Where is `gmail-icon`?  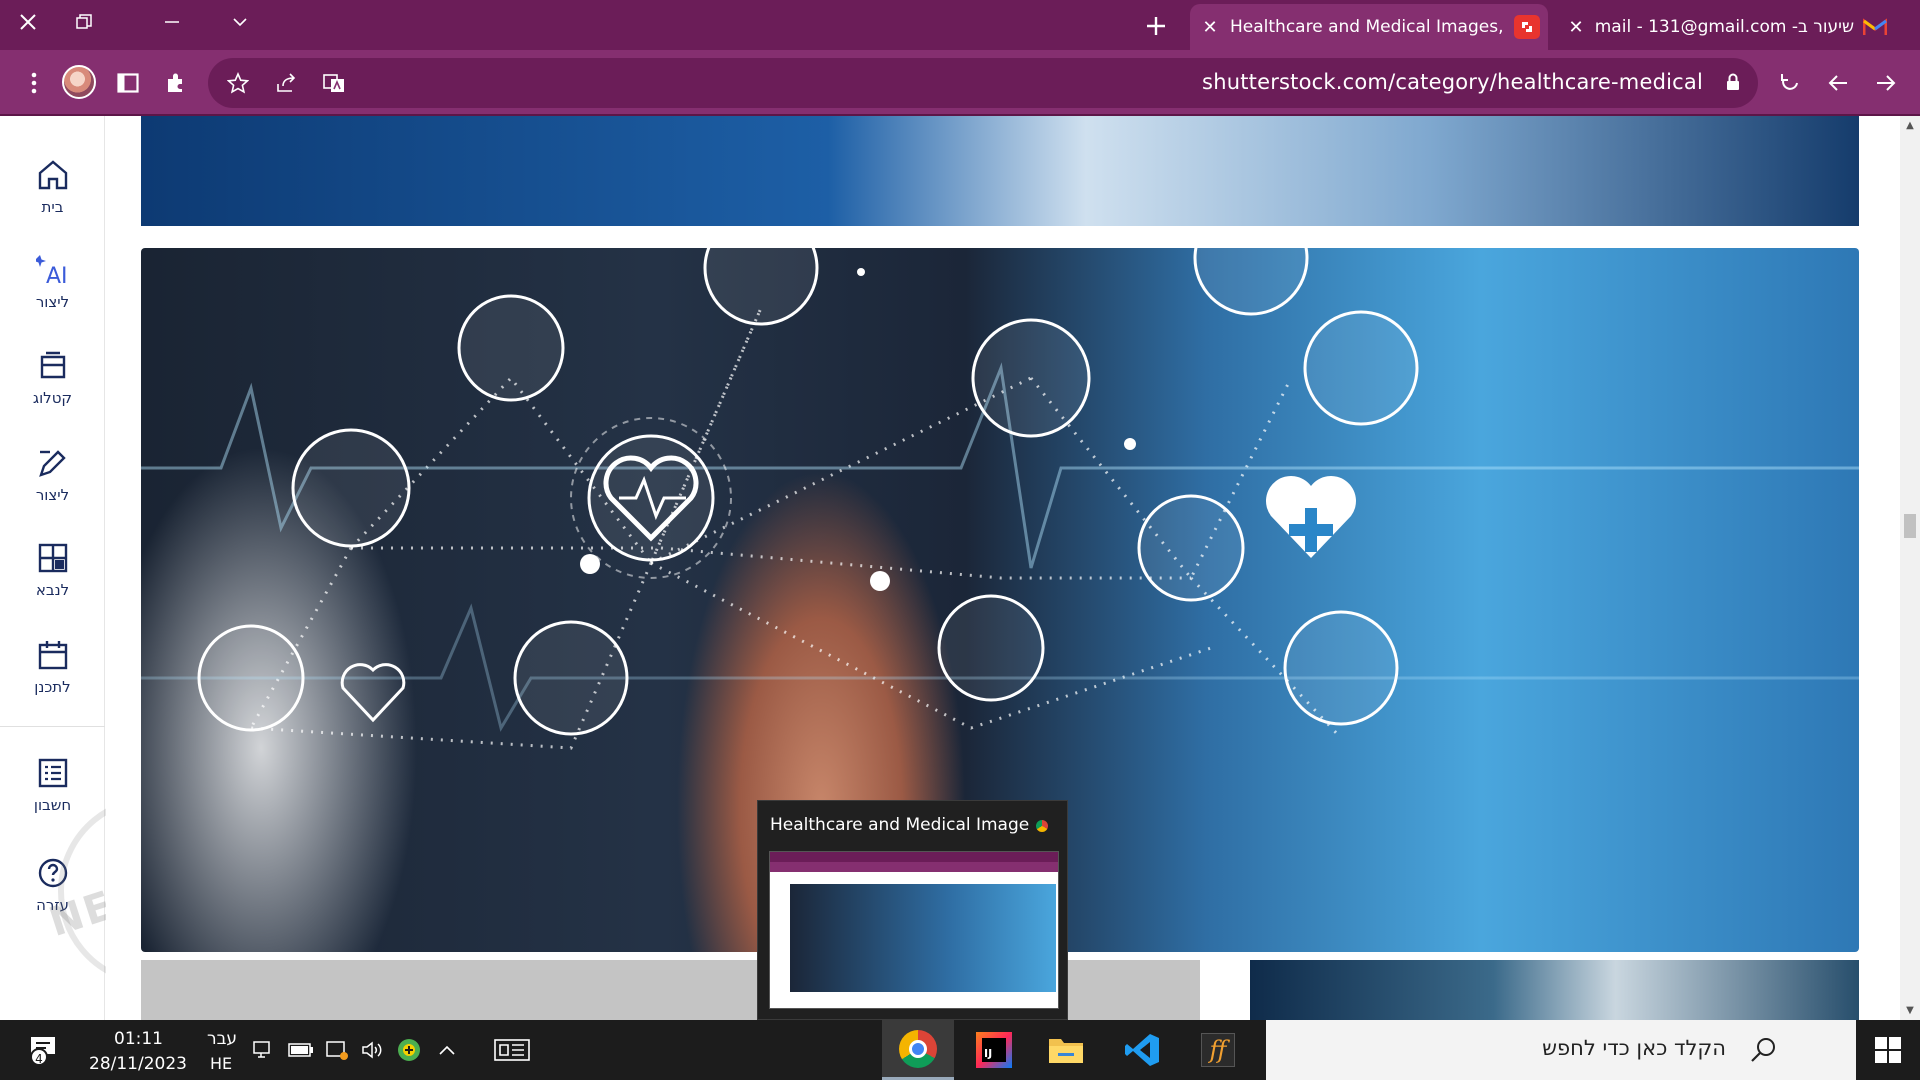 gmail-icon is located at coordinates (1875, 27).